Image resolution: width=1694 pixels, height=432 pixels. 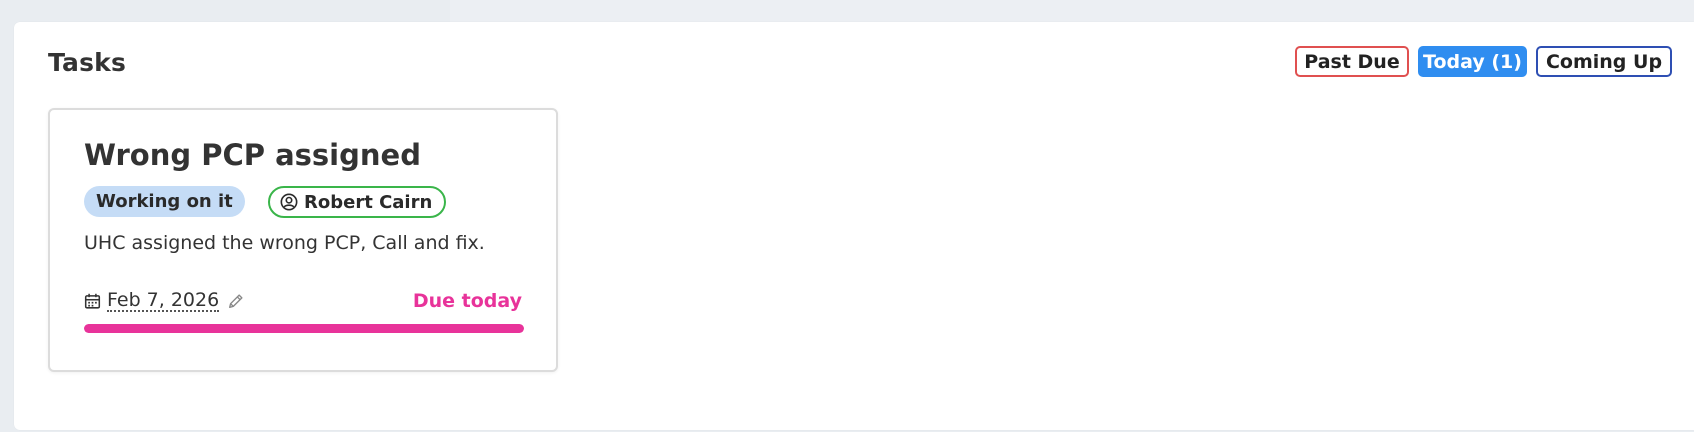 I want to click on task-filters: Past Due Today (1) Coming Up, so click(x=1483, y=61).